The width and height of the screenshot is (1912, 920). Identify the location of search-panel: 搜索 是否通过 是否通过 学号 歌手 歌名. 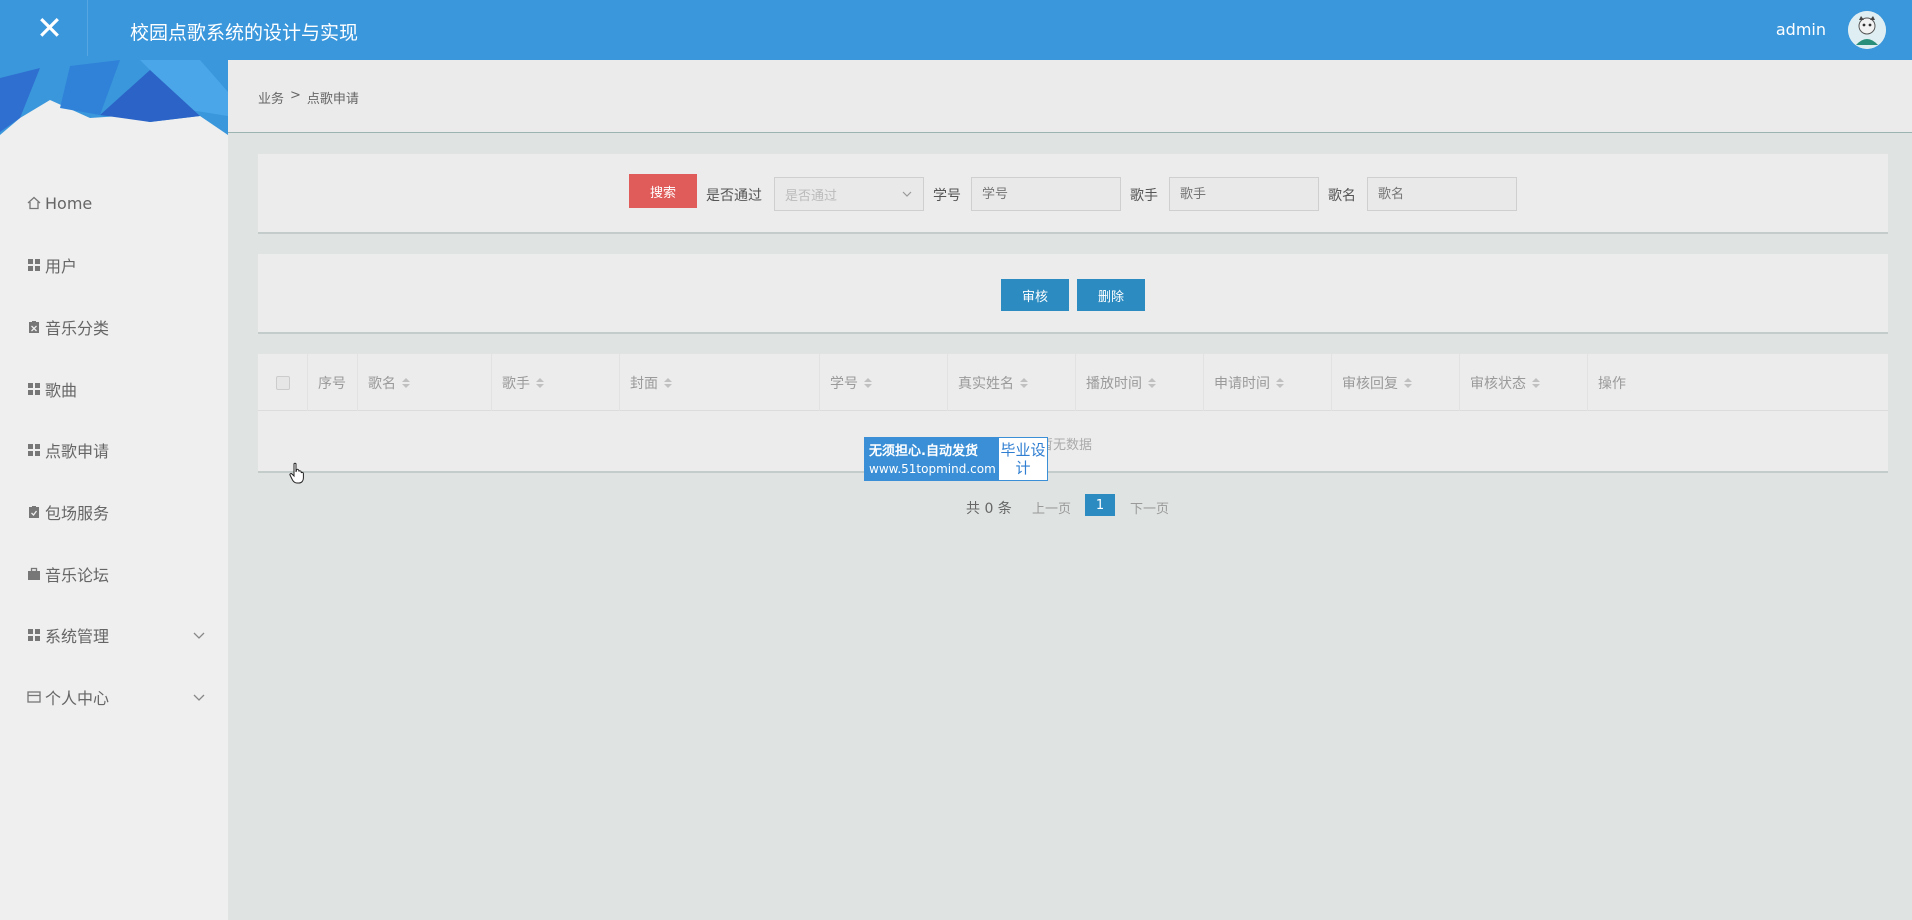
(1073, 194).